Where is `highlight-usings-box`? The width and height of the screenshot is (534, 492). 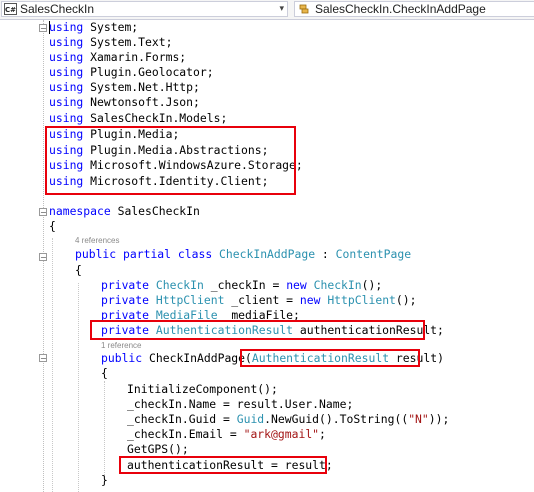
highlight-usings-box is located at coordinates (170, 160).